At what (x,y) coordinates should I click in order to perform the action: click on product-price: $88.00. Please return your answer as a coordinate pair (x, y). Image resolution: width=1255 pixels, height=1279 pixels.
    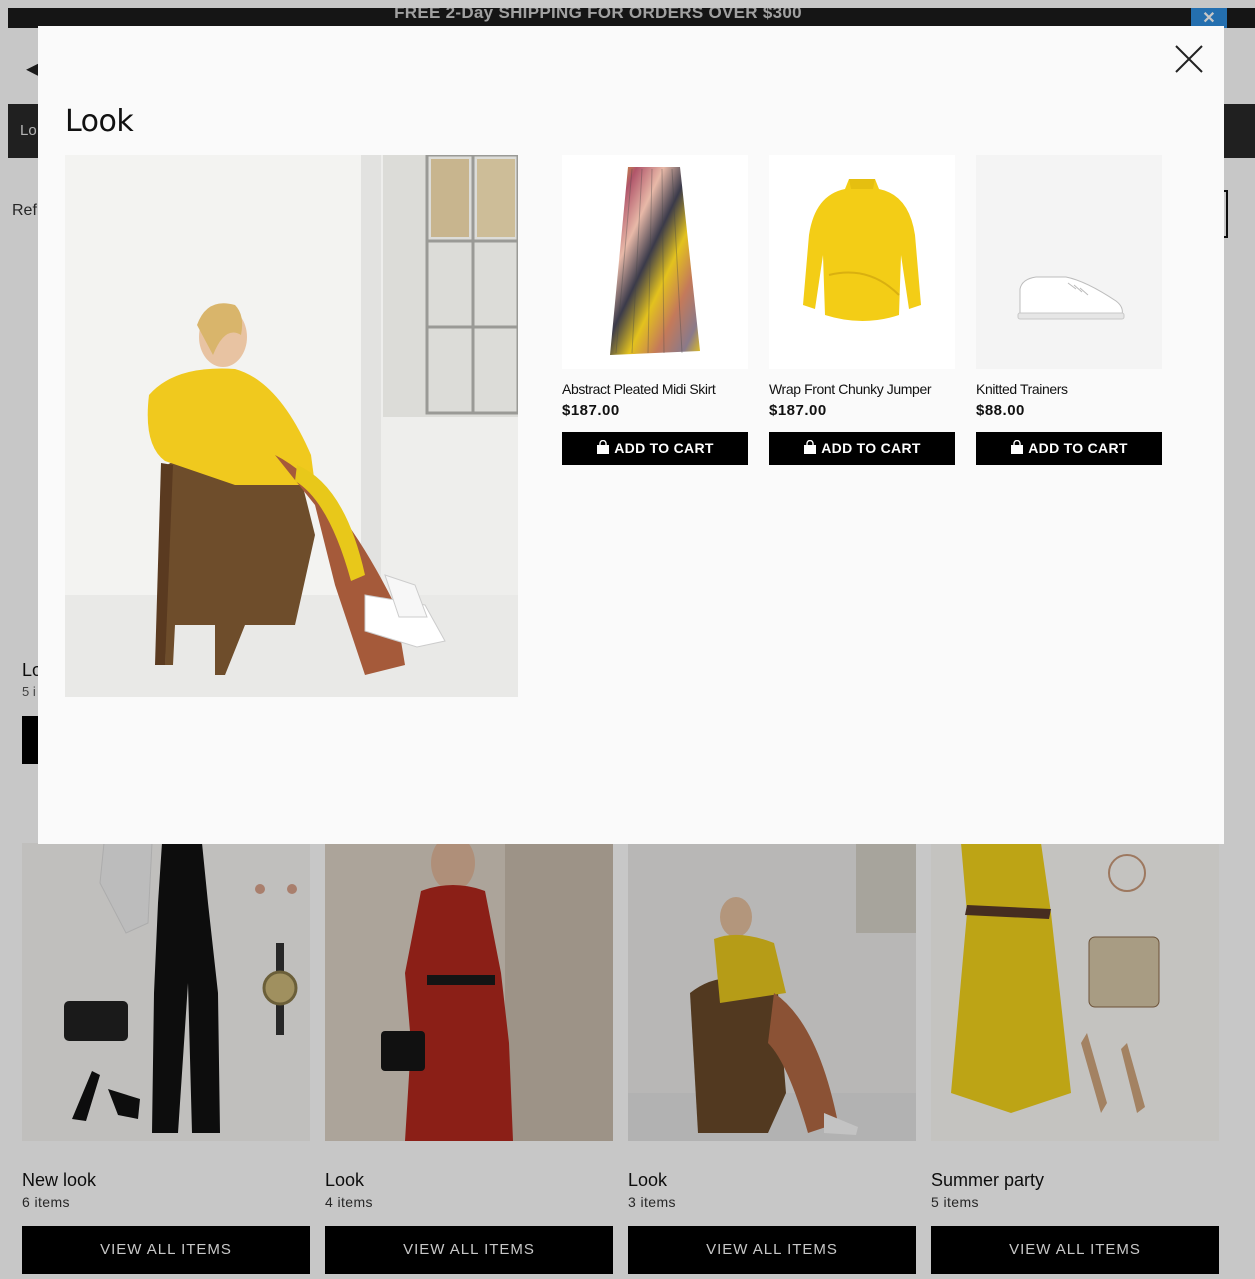
    Looking at the image, I should click on (1000, 410).